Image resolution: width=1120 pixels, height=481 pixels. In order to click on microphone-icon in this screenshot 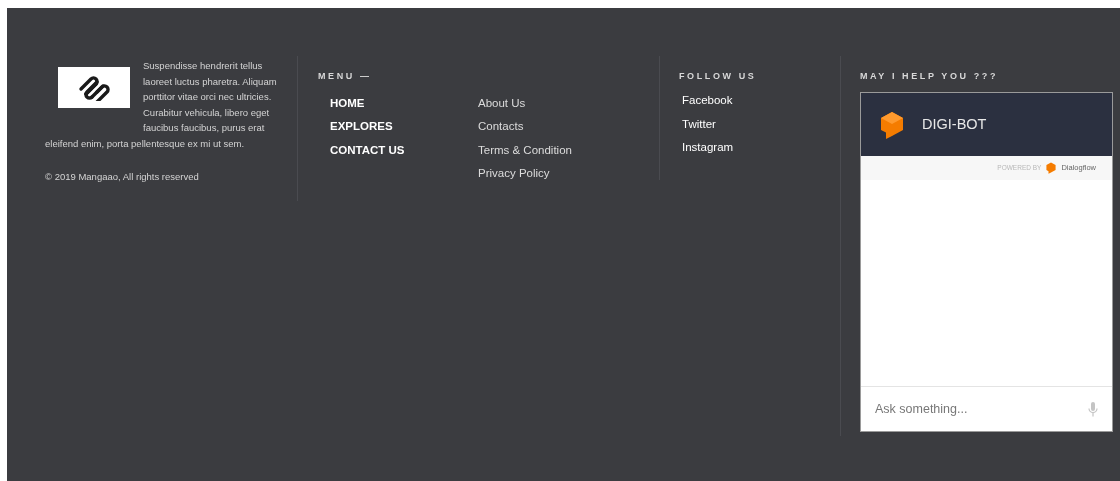, I will do `click(1093, 409)`.